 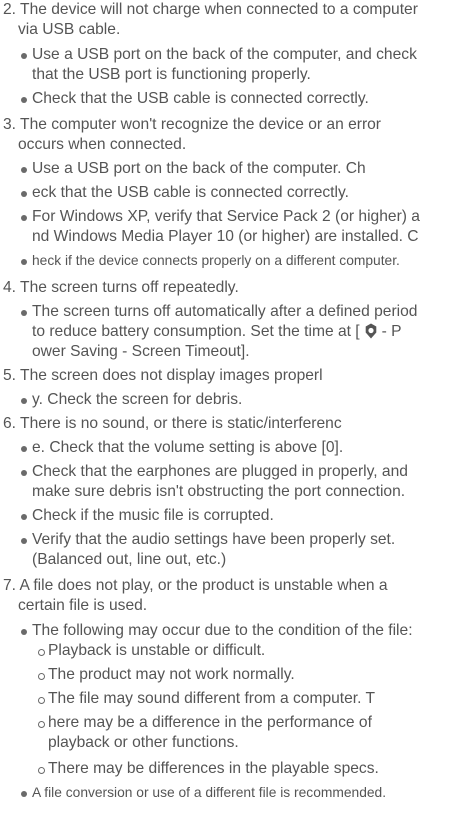 I want to click on text-line: occurs when connected., so click(x=102, y=145).